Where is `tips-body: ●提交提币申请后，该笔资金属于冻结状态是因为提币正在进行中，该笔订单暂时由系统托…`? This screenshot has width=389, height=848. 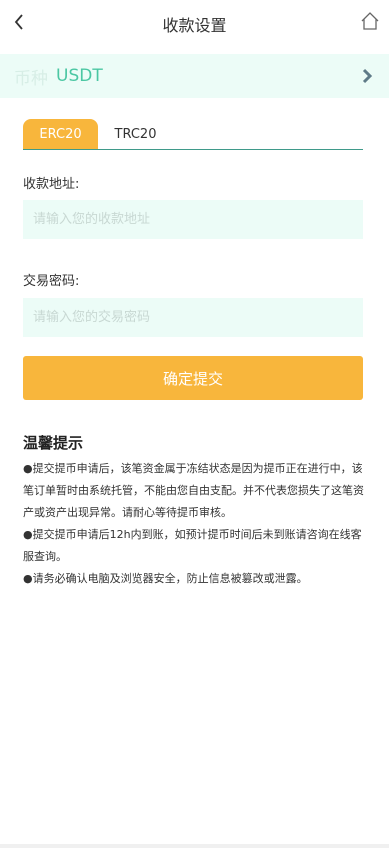
tips-body: ●提交提币申请后，该笔资金属于冻结状态是因为提币正在进行中，该笔订单暂时由系统托… is located at coordinates (194, 524).